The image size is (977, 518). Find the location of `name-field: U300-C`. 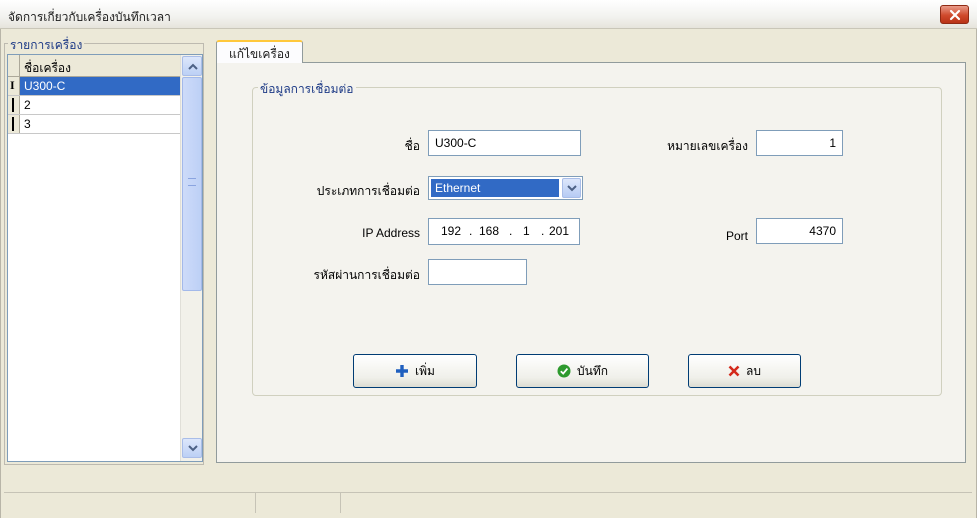

name-field: U300-C is located at coordinates (504, 143).